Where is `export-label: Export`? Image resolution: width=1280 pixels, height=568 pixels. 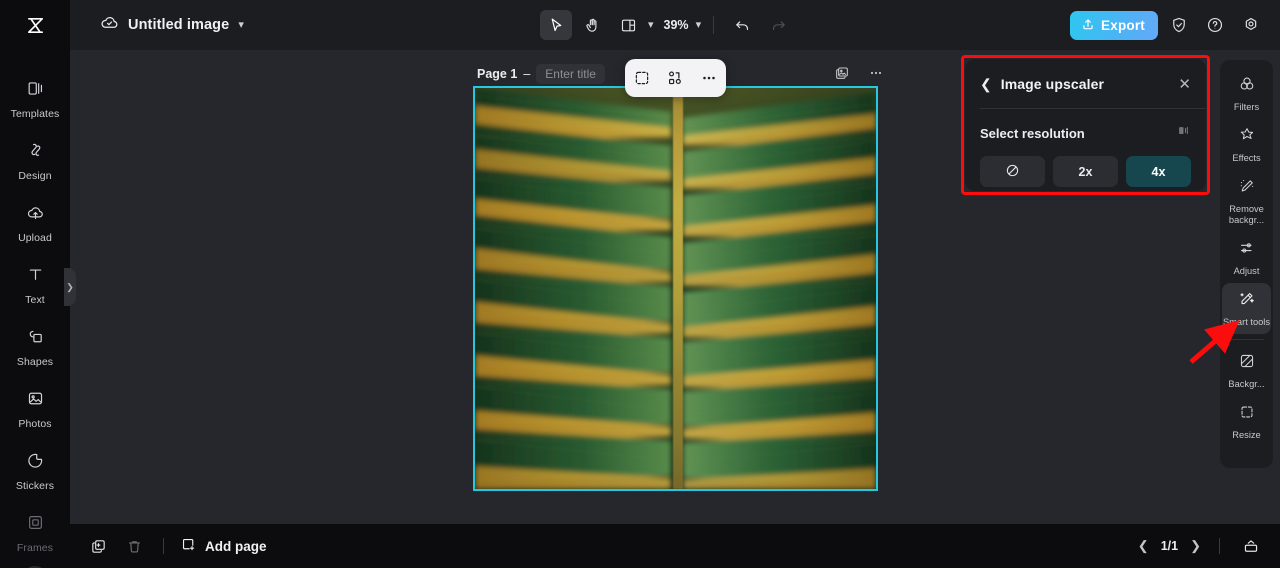 export-label: Export is located at coordinates (1123, 25).